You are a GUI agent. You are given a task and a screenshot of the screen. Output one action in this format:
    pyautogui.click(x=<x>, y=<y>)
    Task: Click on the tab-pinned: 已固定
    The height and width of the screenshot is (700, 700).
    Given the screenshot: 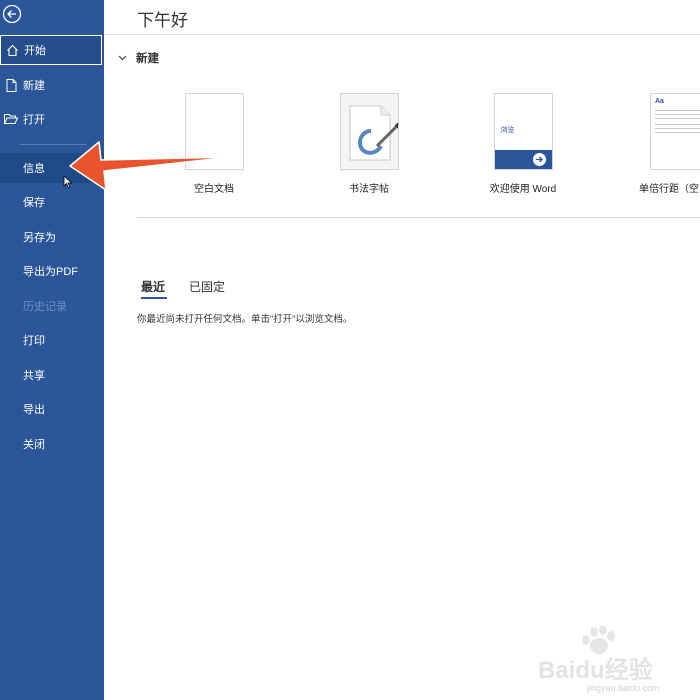 What is the action you would take?
    pyautogui.click(x=207, y=286)
    